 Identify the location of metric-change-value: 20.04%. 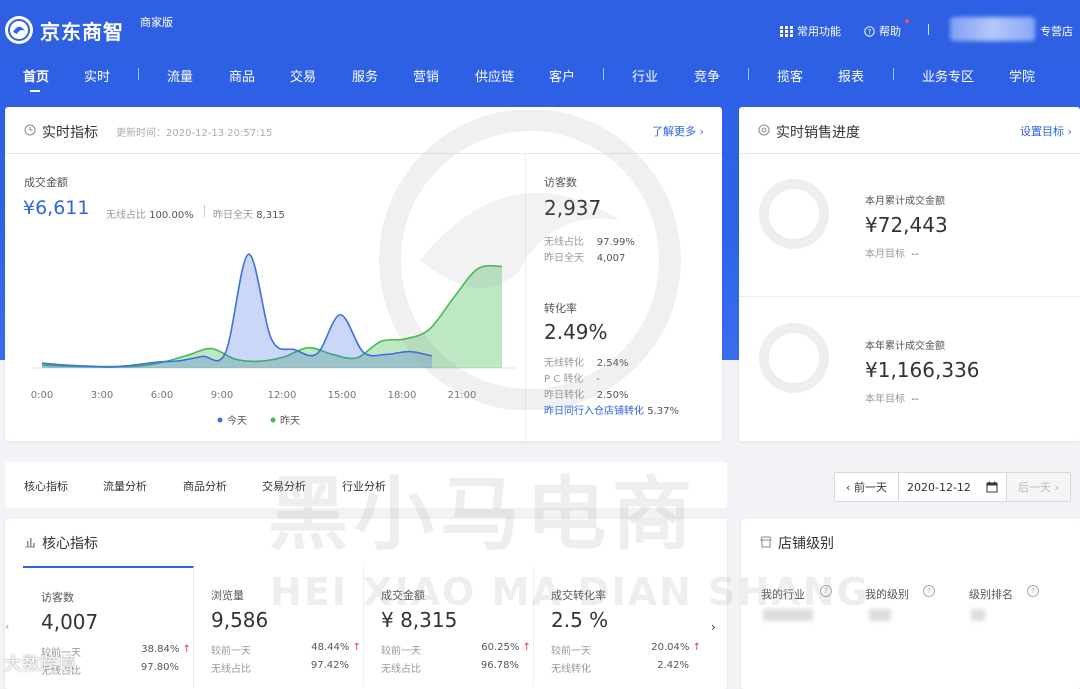
(670, 647).